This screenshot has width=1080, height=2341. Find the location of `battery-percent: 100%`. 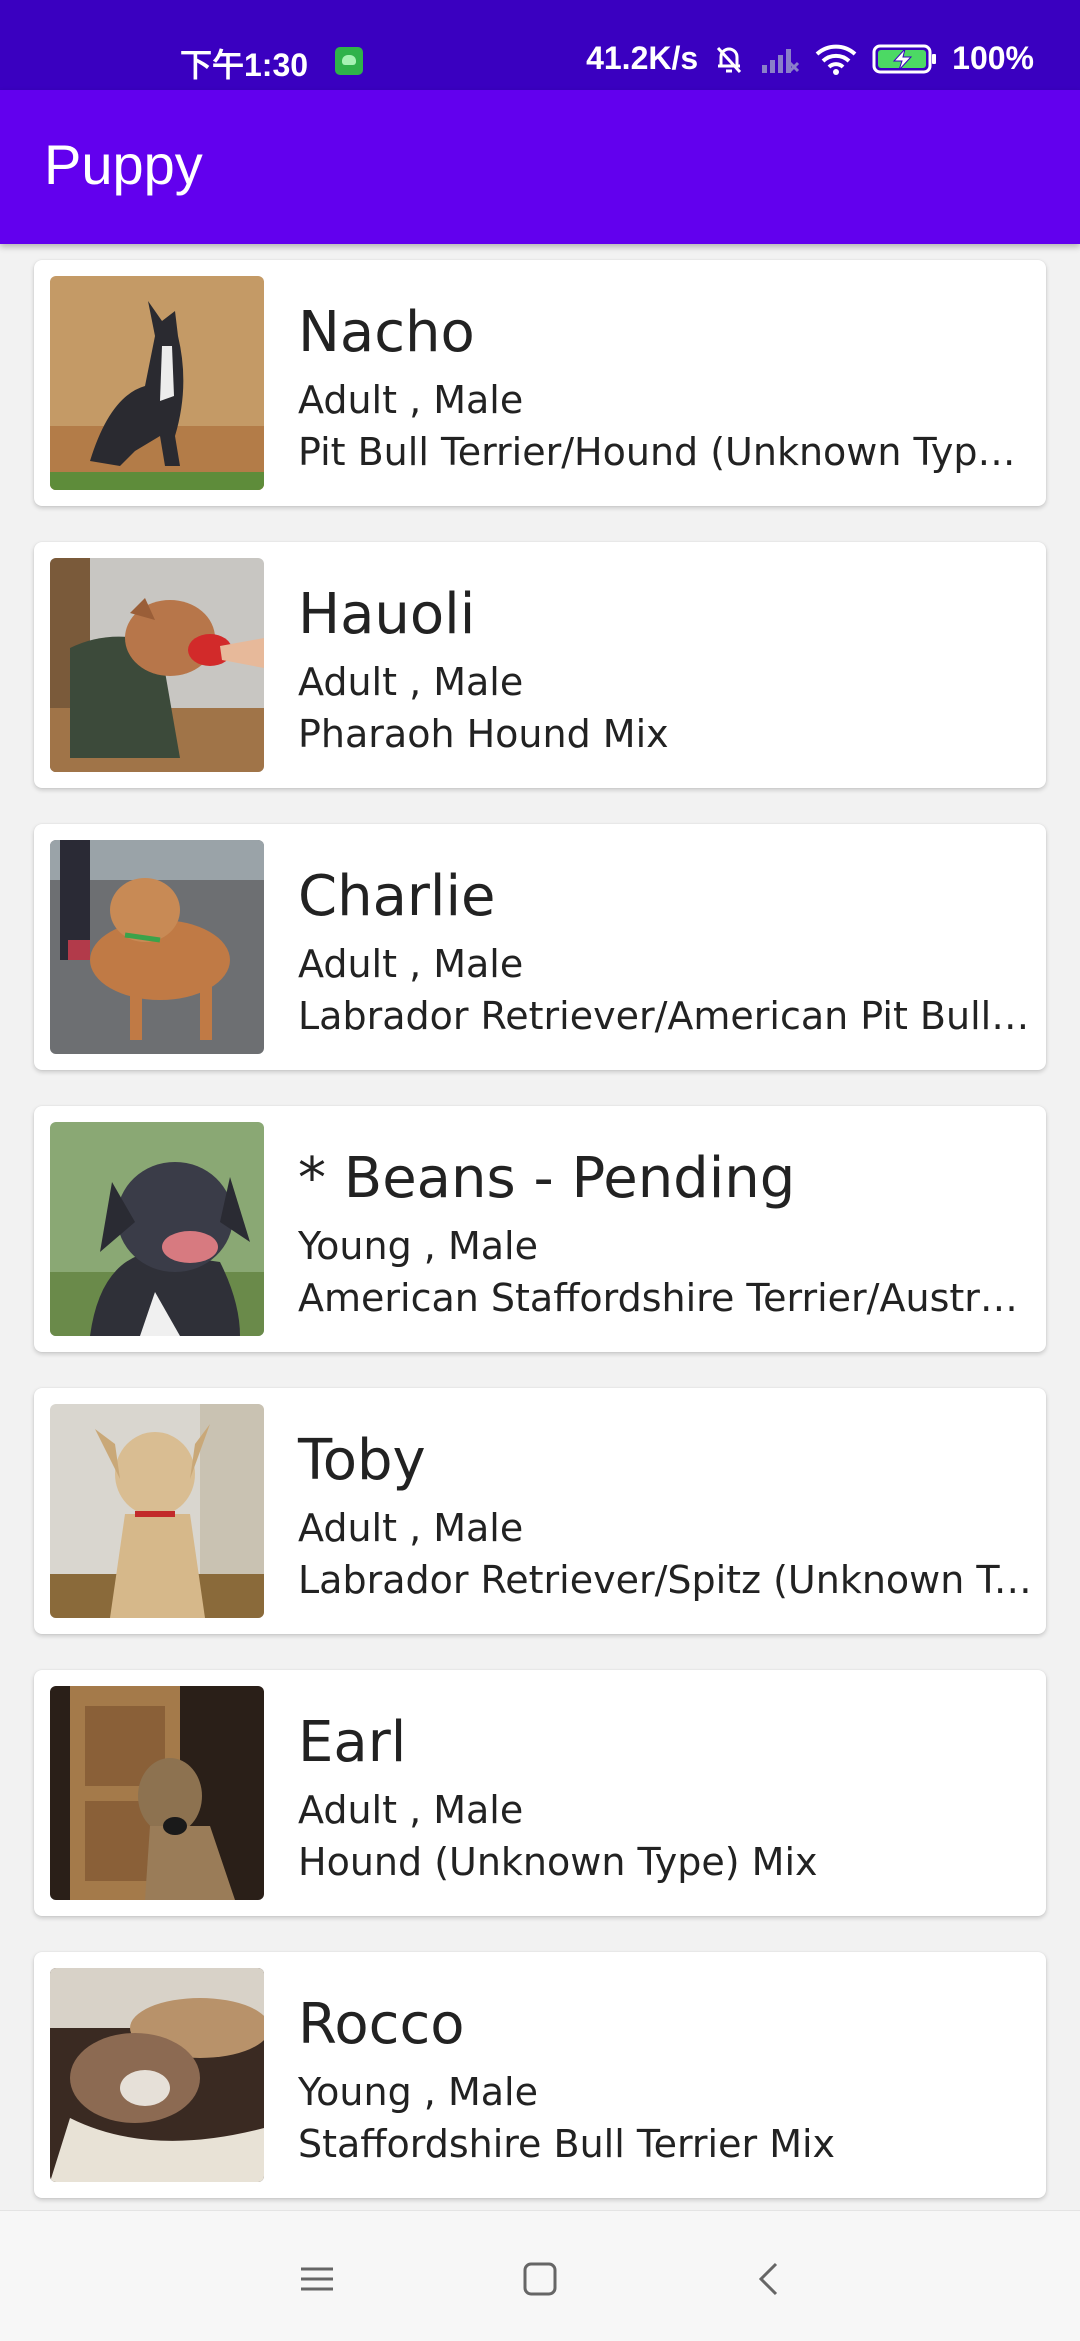

battery-percent: 100% is located at coordinates (993, 58).